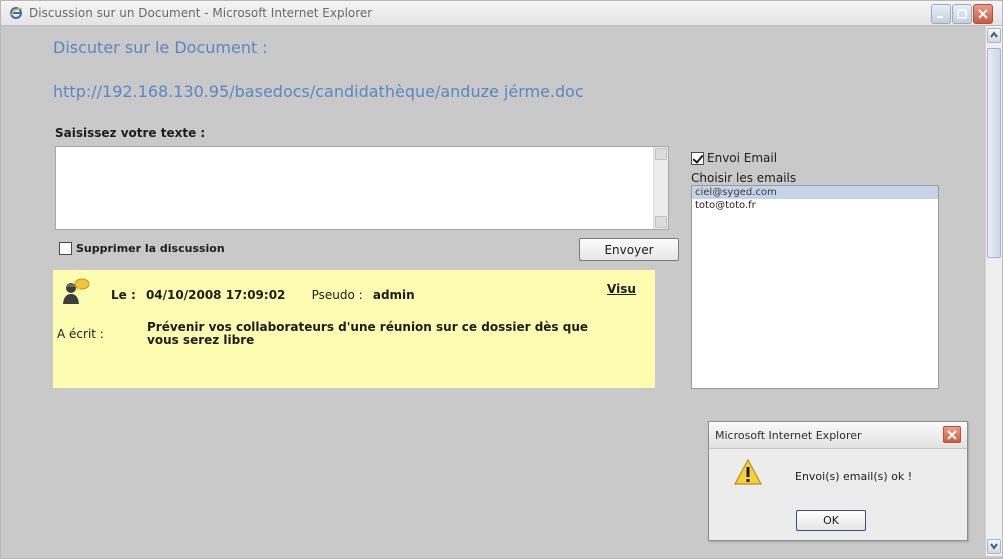  I want to click on send-email-option: Envoi Email, so click(734, 158).